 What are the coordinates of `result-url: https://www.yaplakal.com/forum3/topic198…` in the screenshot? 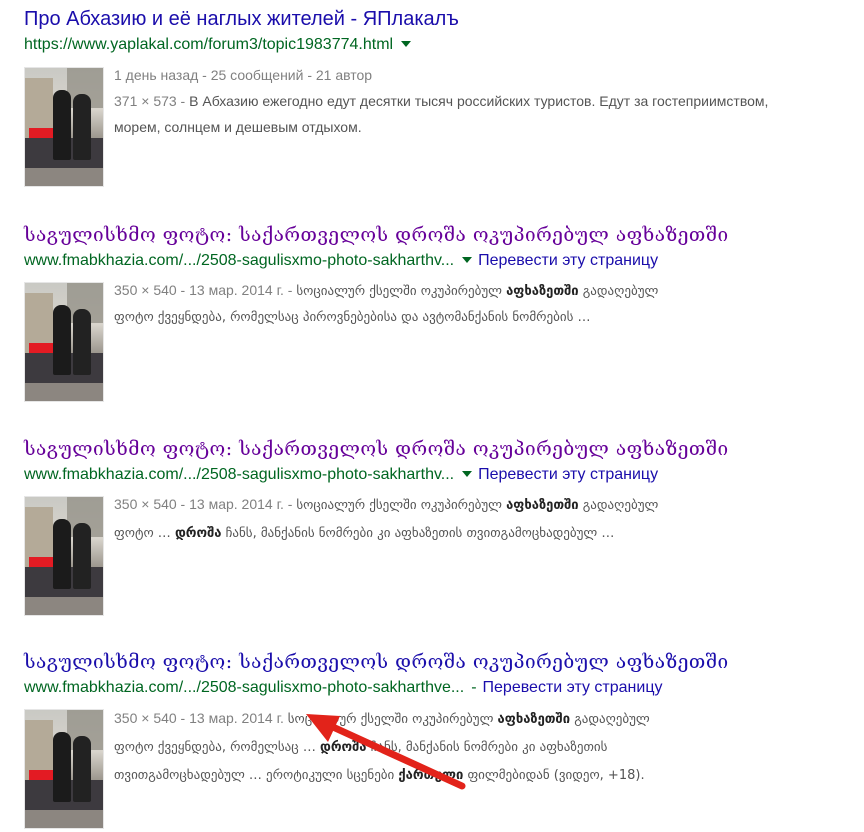 It's located at (208, 44).